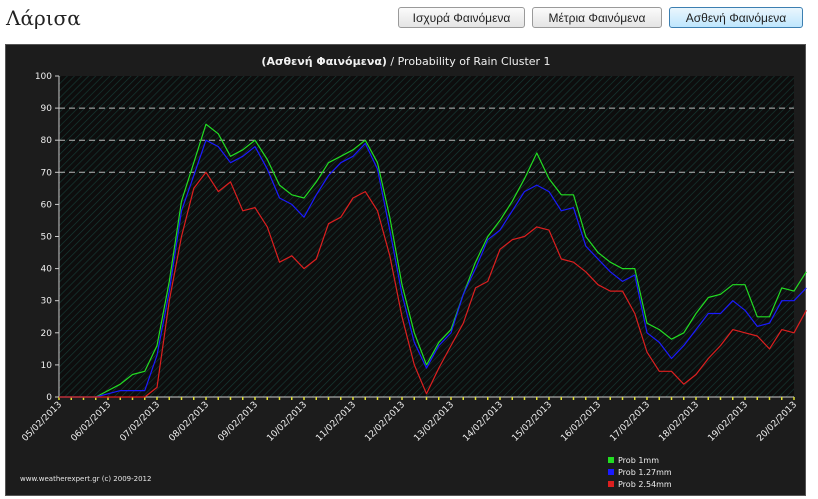 Image resolution: width=818 pixels, height=499 pixels. What do you see at coordinates (777, 422) in the screenshot?
I see `x-tick-label: 20/02/2013` at bounding box center [777, 422].